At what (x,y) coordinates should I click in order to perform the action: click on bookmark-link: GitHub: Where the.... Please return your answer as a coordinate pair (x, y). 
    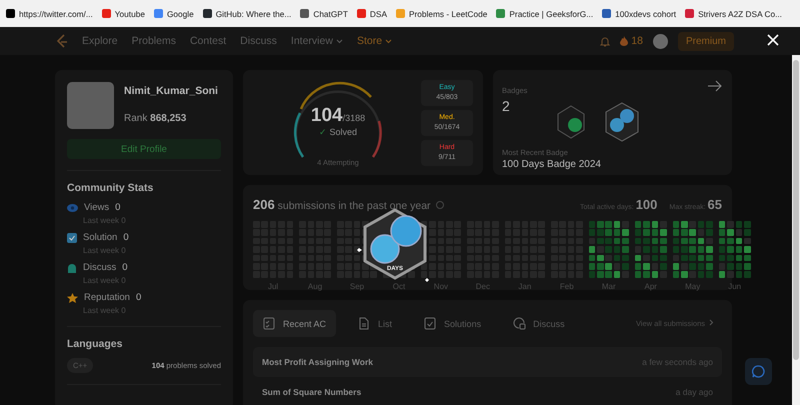
    Looking at the image, I should click on (247, 13).